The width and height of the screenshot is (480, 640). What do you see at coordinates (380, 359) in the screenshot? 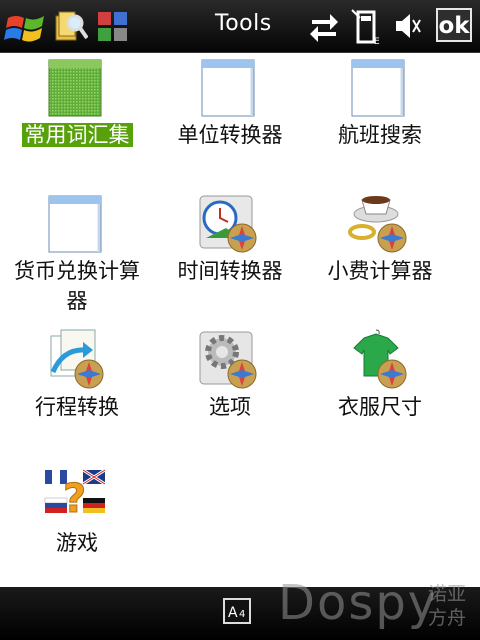
I see `clothes-size-icon` at bounding box center [380, 359].